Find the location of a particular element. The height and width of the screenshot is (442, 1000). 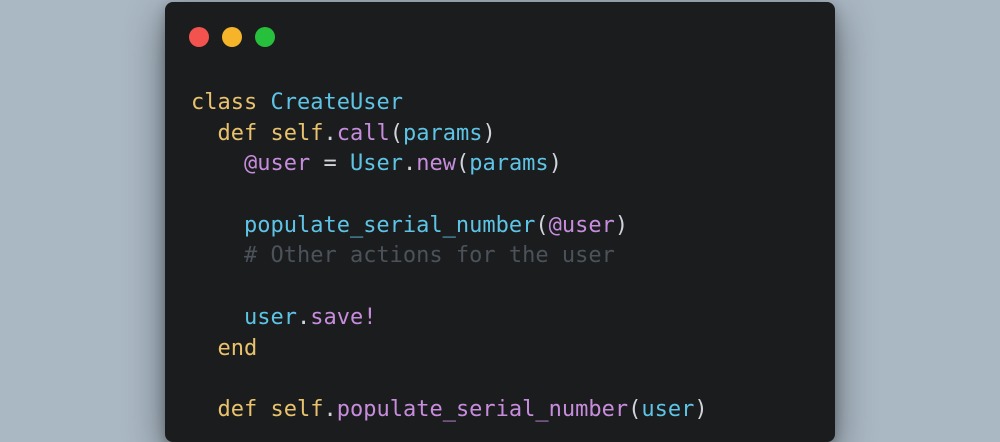

code-token: new is located at coordinates (436, 164).